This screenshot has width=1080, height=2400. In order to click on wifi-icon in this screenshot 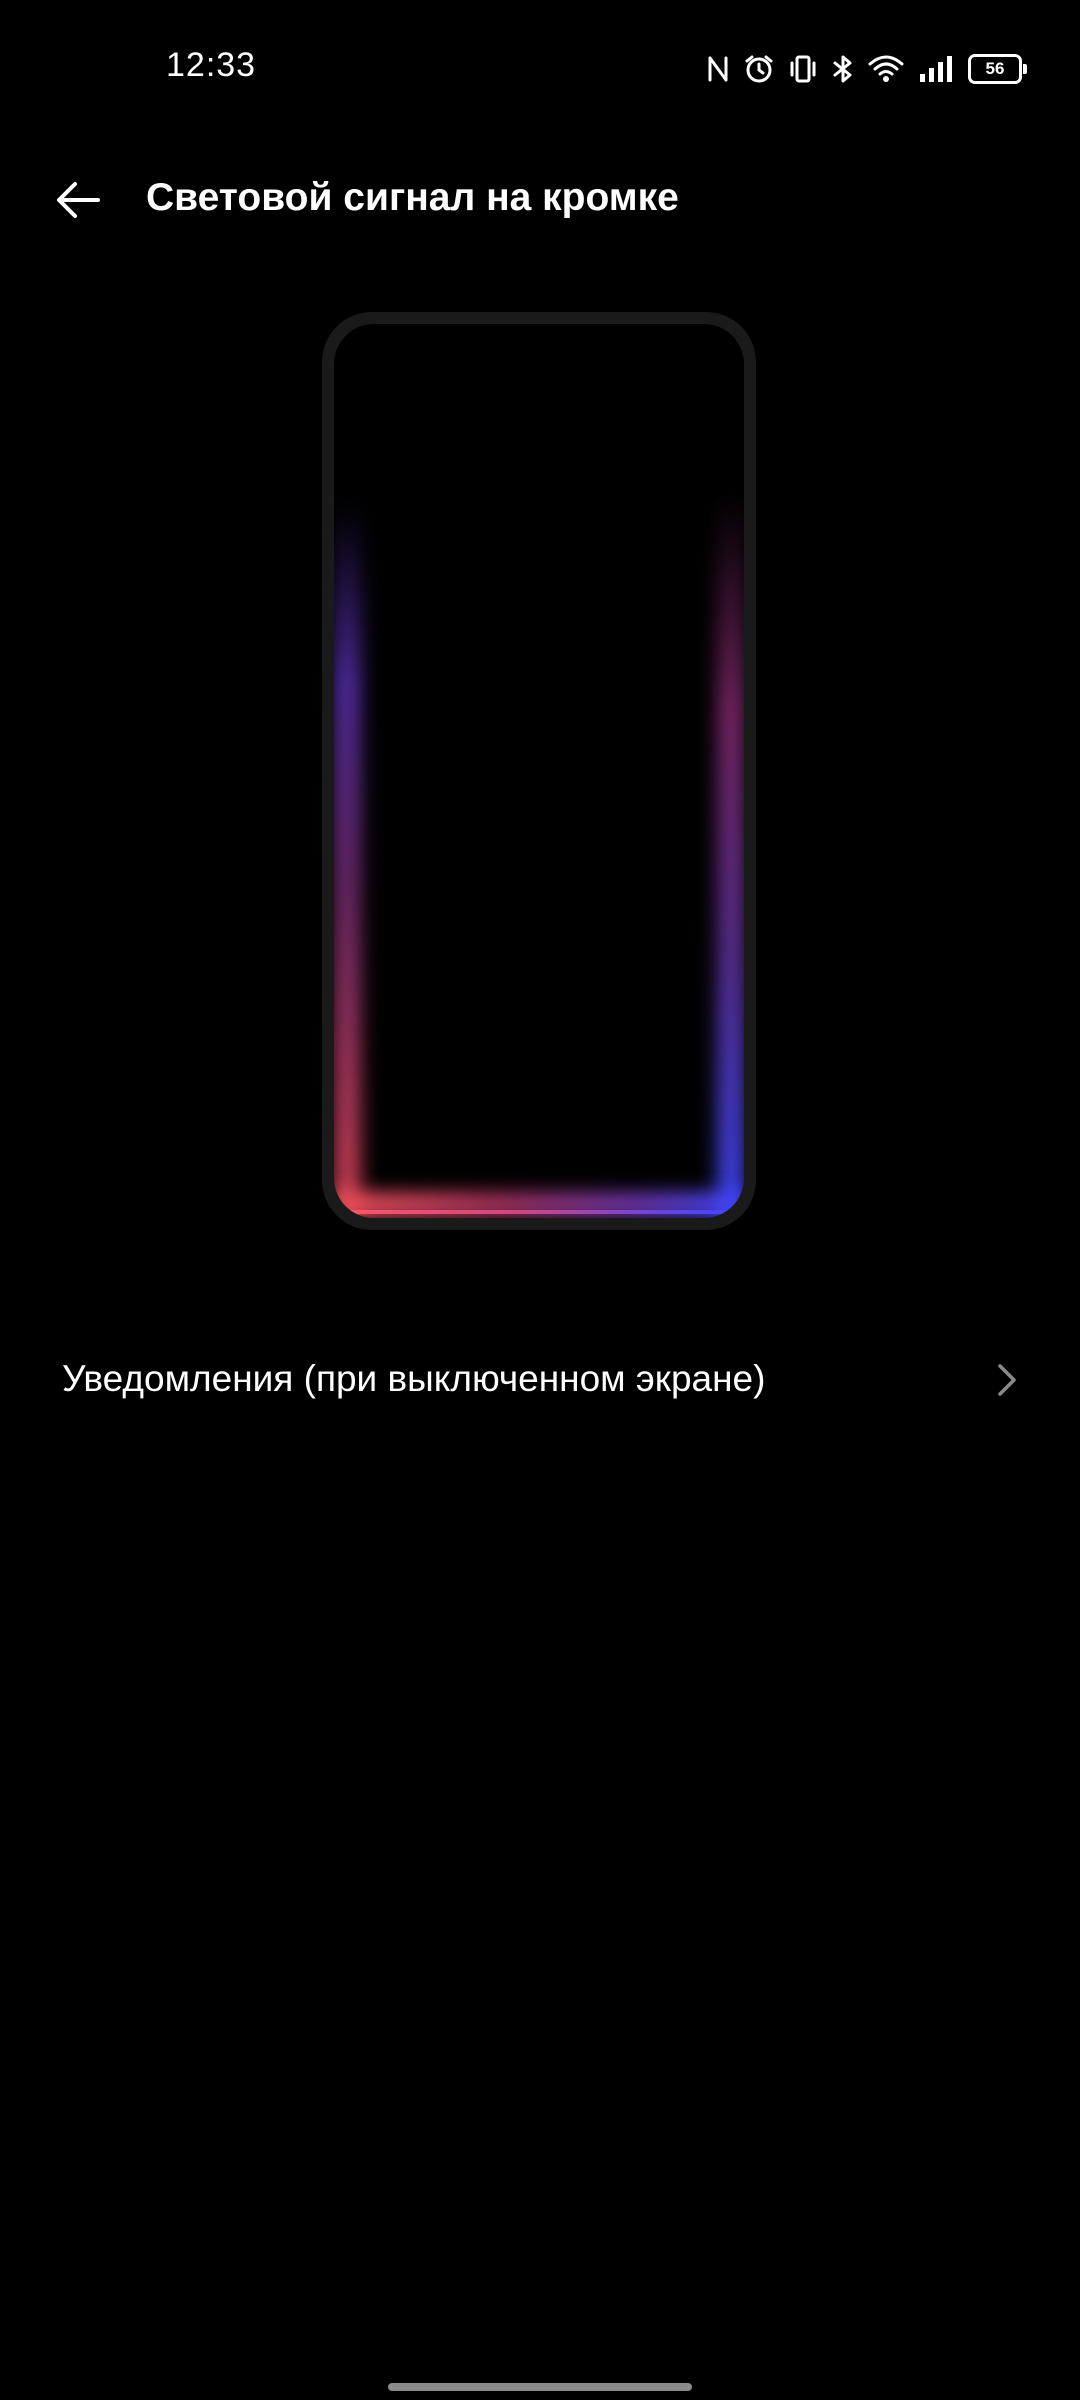, I will do `click(886, 69)`.